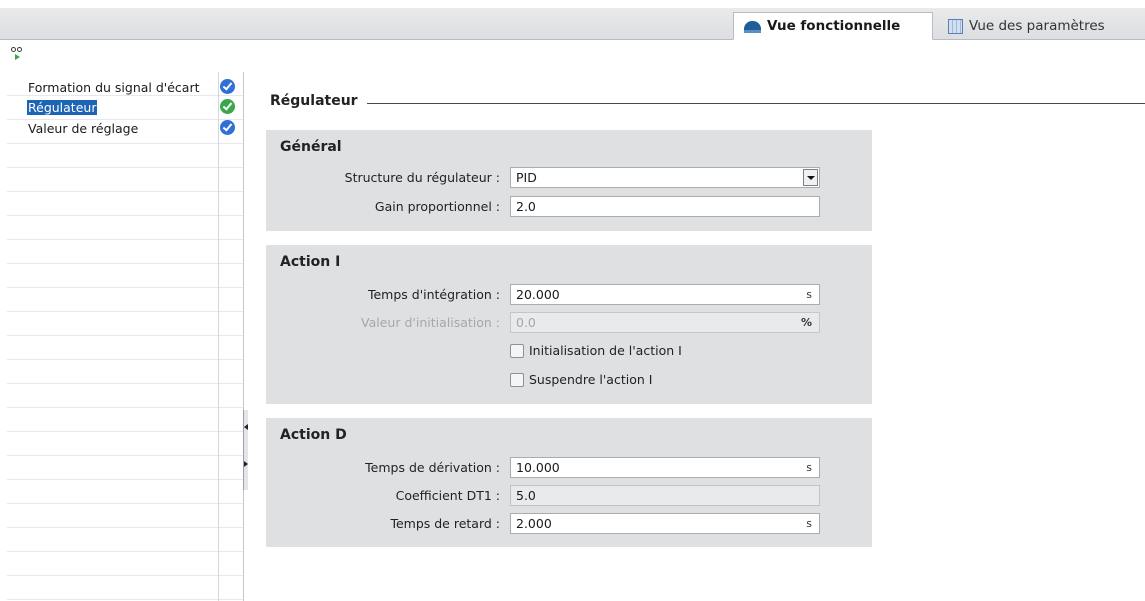  What do you see at coordinates (526, 495) in the screenshot?
I see `dt1-coefficient-value: 5.0` at bounding box center [526, 495].